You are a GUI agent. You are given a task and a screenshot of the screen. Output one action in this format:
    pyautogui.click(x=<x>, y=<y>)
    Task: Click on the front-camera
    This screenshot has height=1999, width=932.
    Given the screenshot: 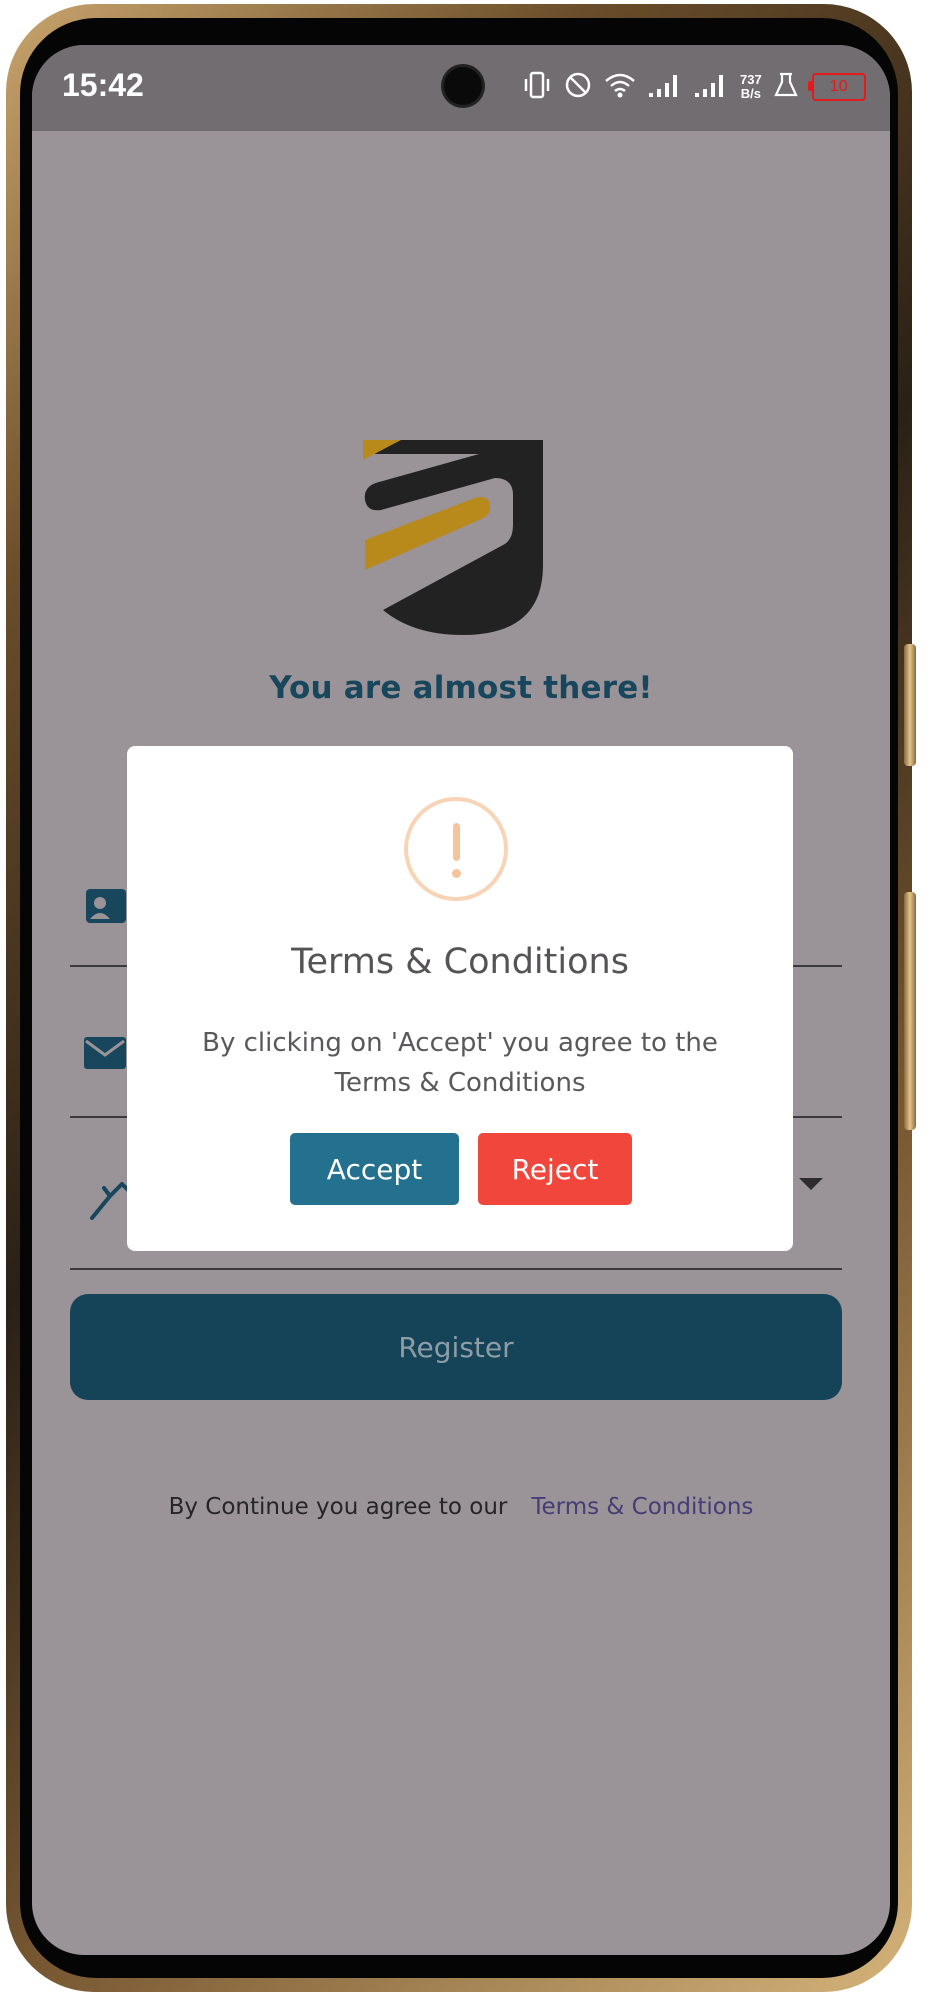 What is the action you would take?
    pyautogui.click(x=463, y=86)
    